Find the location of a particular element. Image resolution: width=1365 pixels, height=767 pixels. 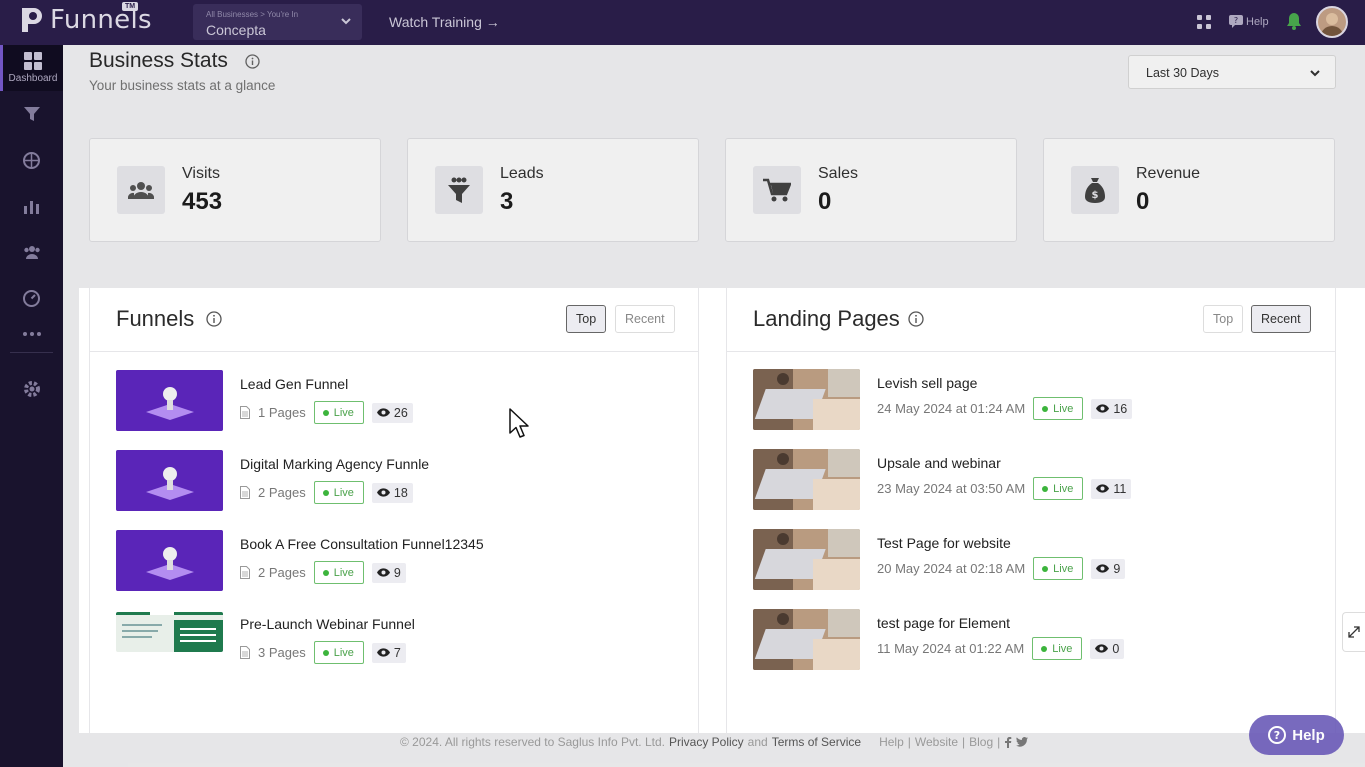

view-count: 9 is located at coordinates (397, 572).